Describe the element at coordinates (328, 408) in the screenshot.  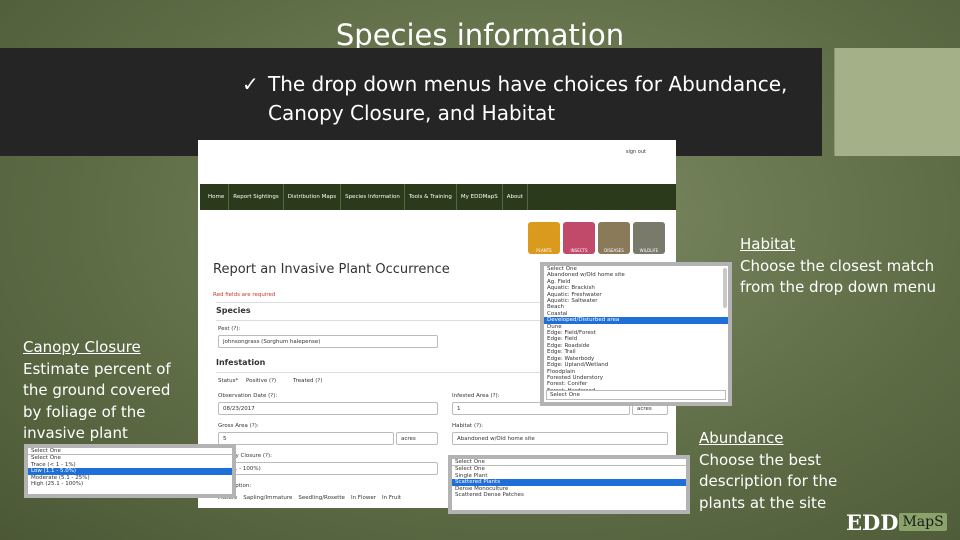
I see `obs-date-input: 08/23/2017` at that location.